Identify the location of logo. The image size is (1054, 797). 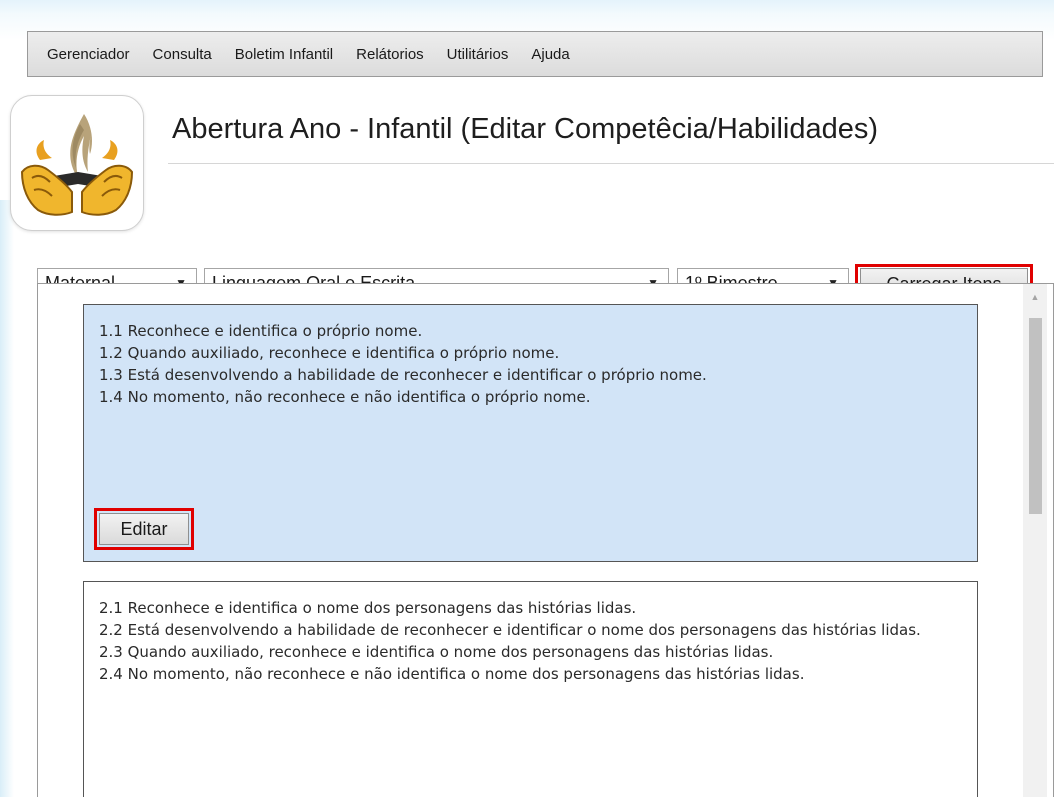
(77, 163).